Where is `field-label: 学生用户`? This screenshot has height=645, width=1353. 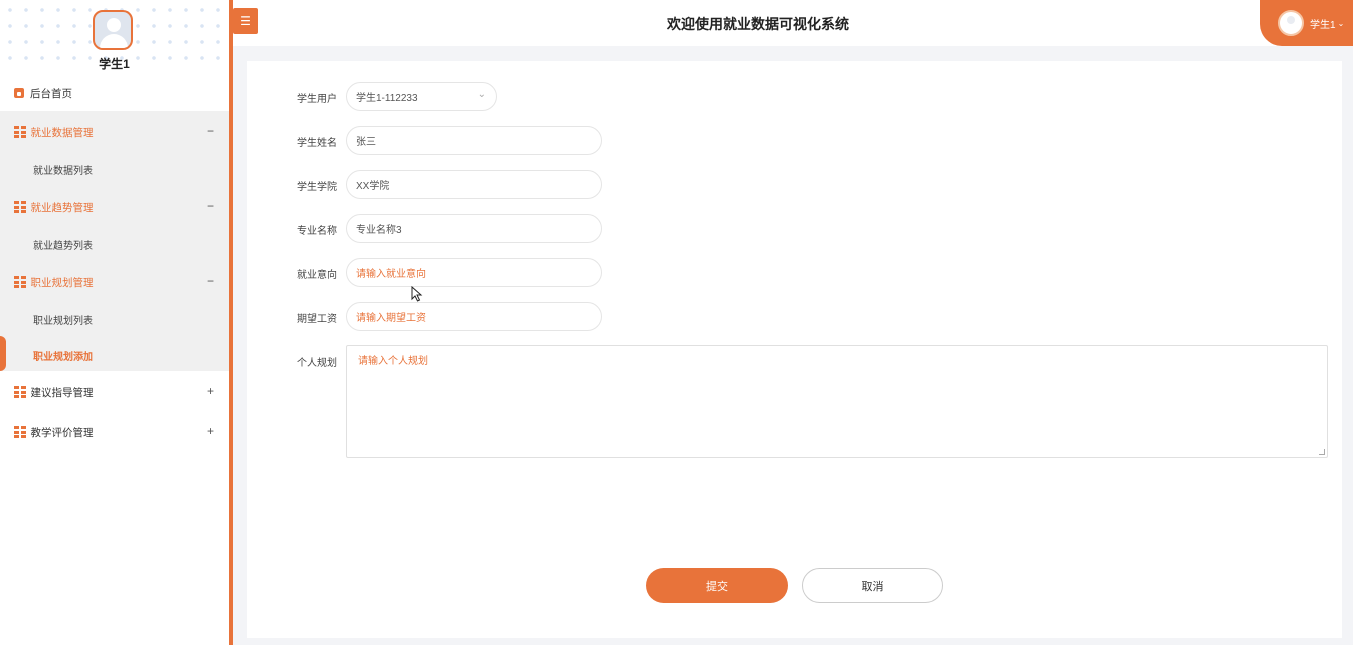
field-label: 学生用户 is located at coordinates (317, 99).